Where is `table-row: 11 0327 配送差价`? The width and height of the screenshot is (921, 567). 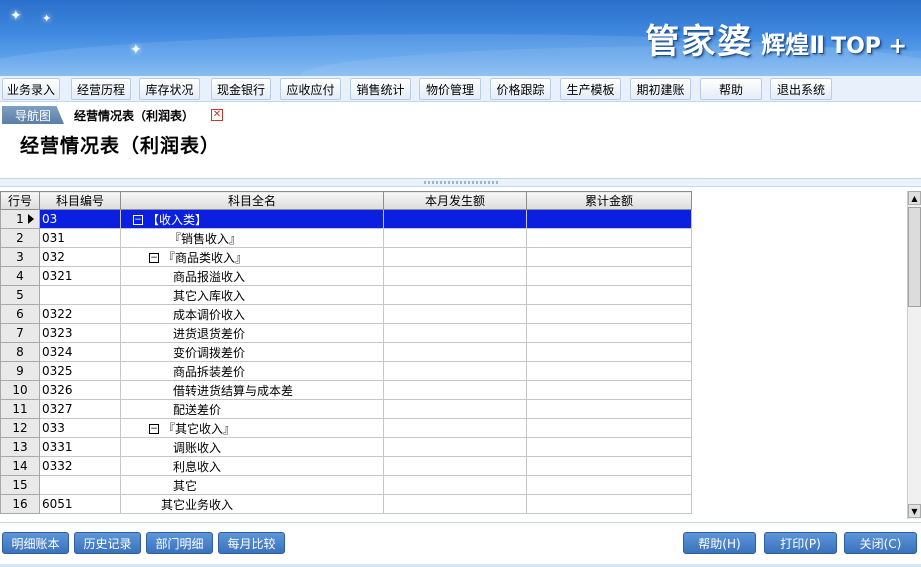 table-row: 11 0327 配送差价 is located at coordinates (346, 409).